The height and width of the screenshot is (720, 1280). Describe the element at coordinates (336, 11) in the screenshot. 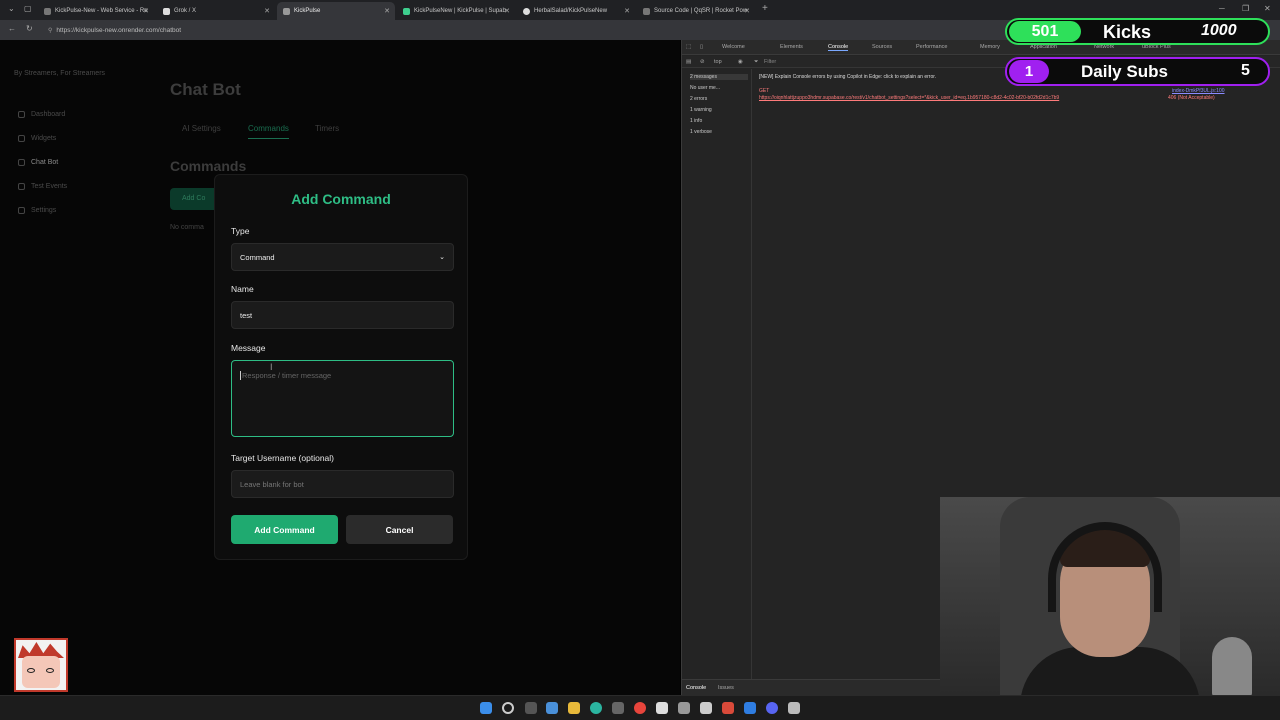

I see `tab-kickpulse: KickPulse ✕` at that location.